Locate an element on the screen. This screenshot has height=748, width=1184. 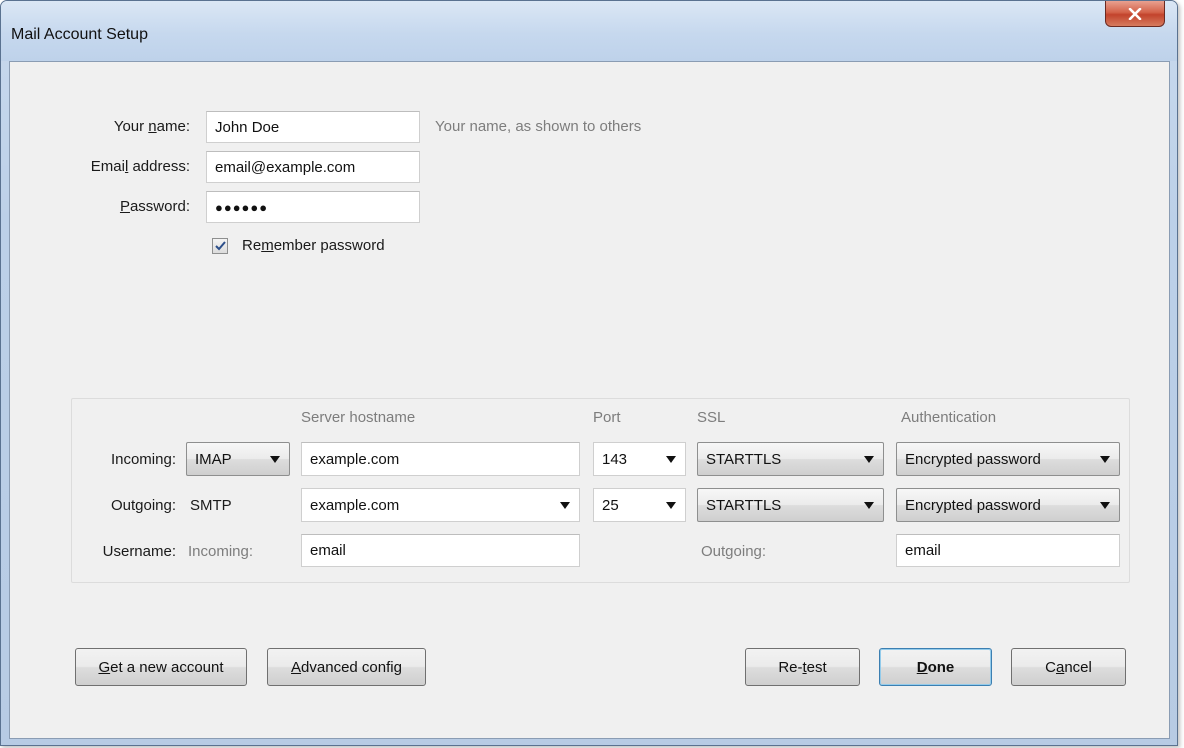
incoming-protocol-value: IMAP is located at coordinates (213, 459).